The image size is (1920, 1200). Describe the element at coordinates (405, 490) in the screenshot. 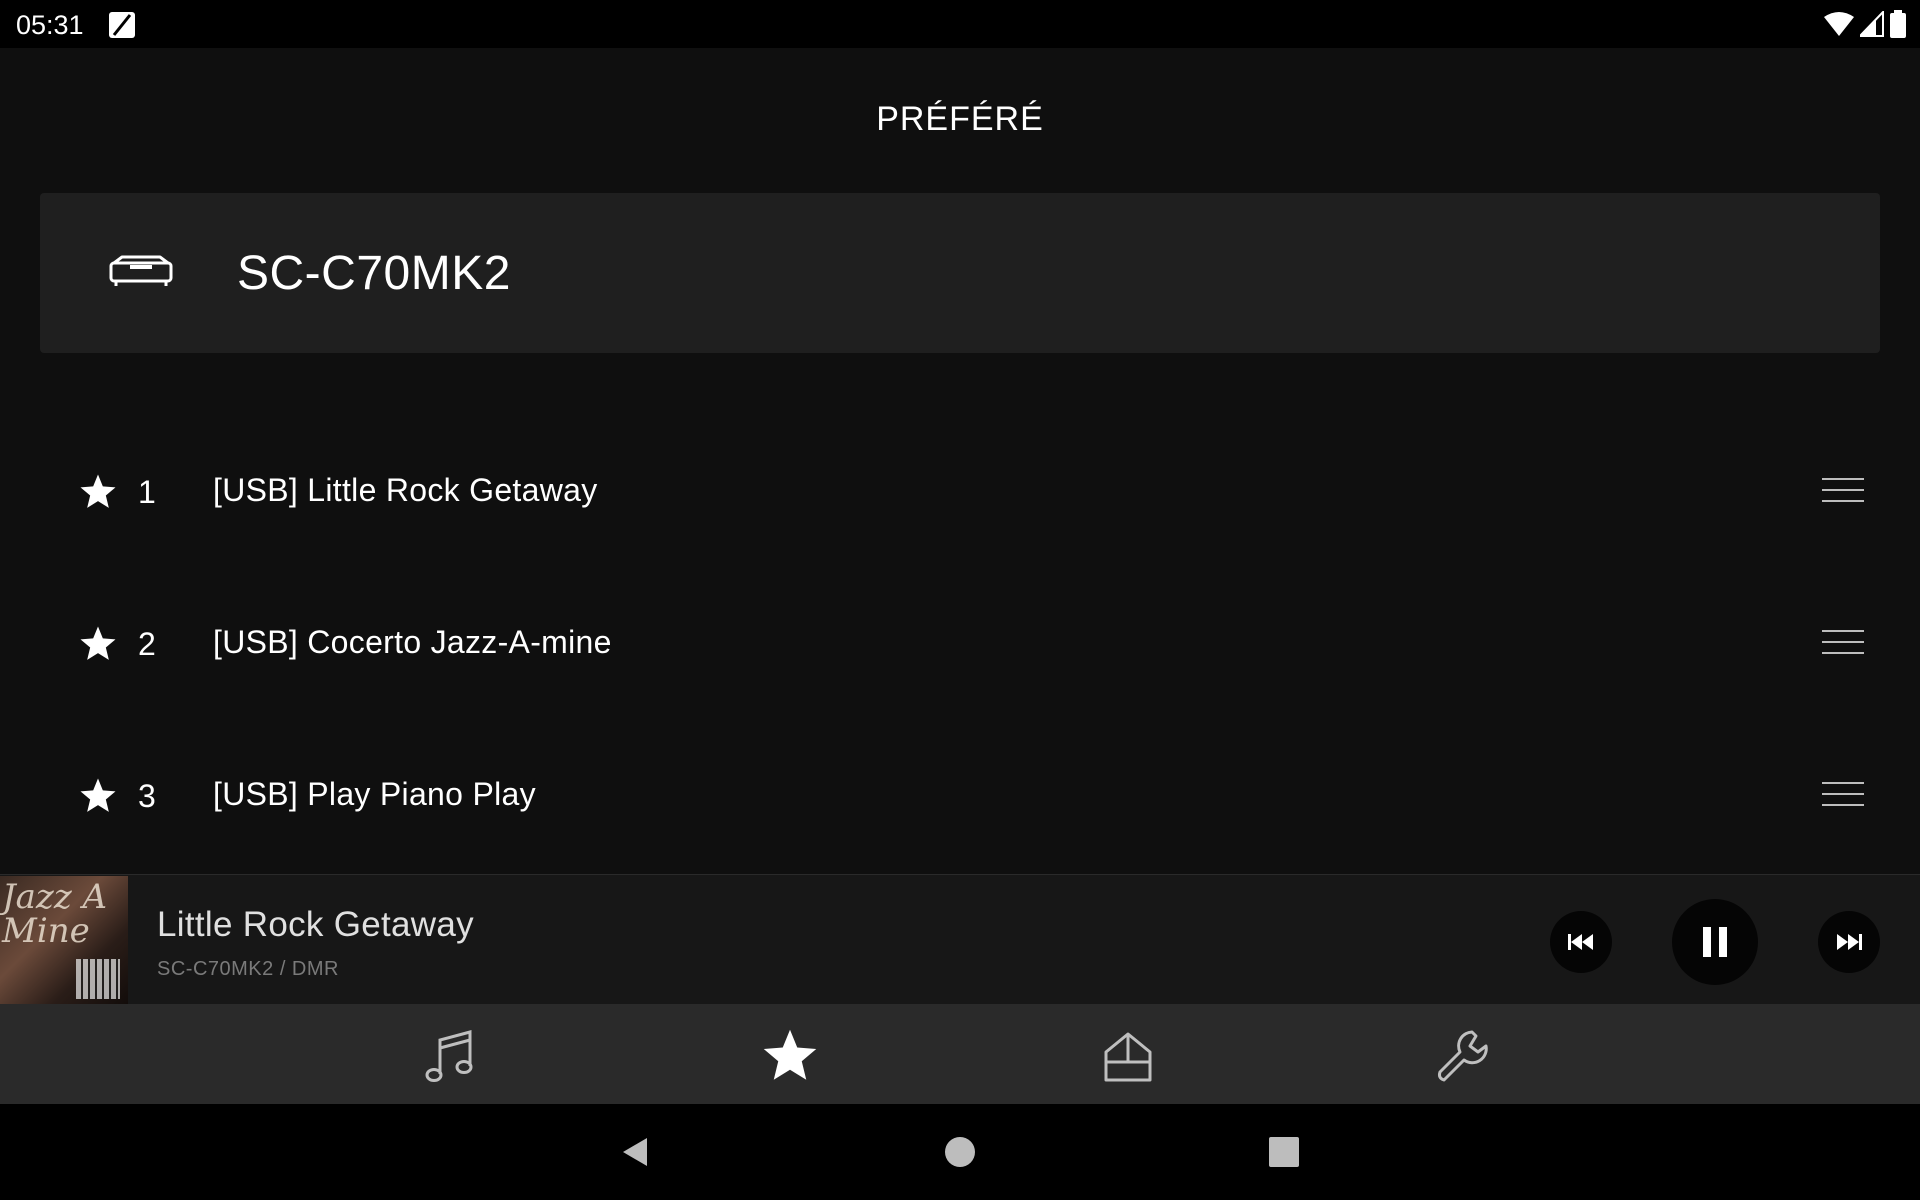

I see `favorite-title: [USB] Little Rock Getaway` at that location.